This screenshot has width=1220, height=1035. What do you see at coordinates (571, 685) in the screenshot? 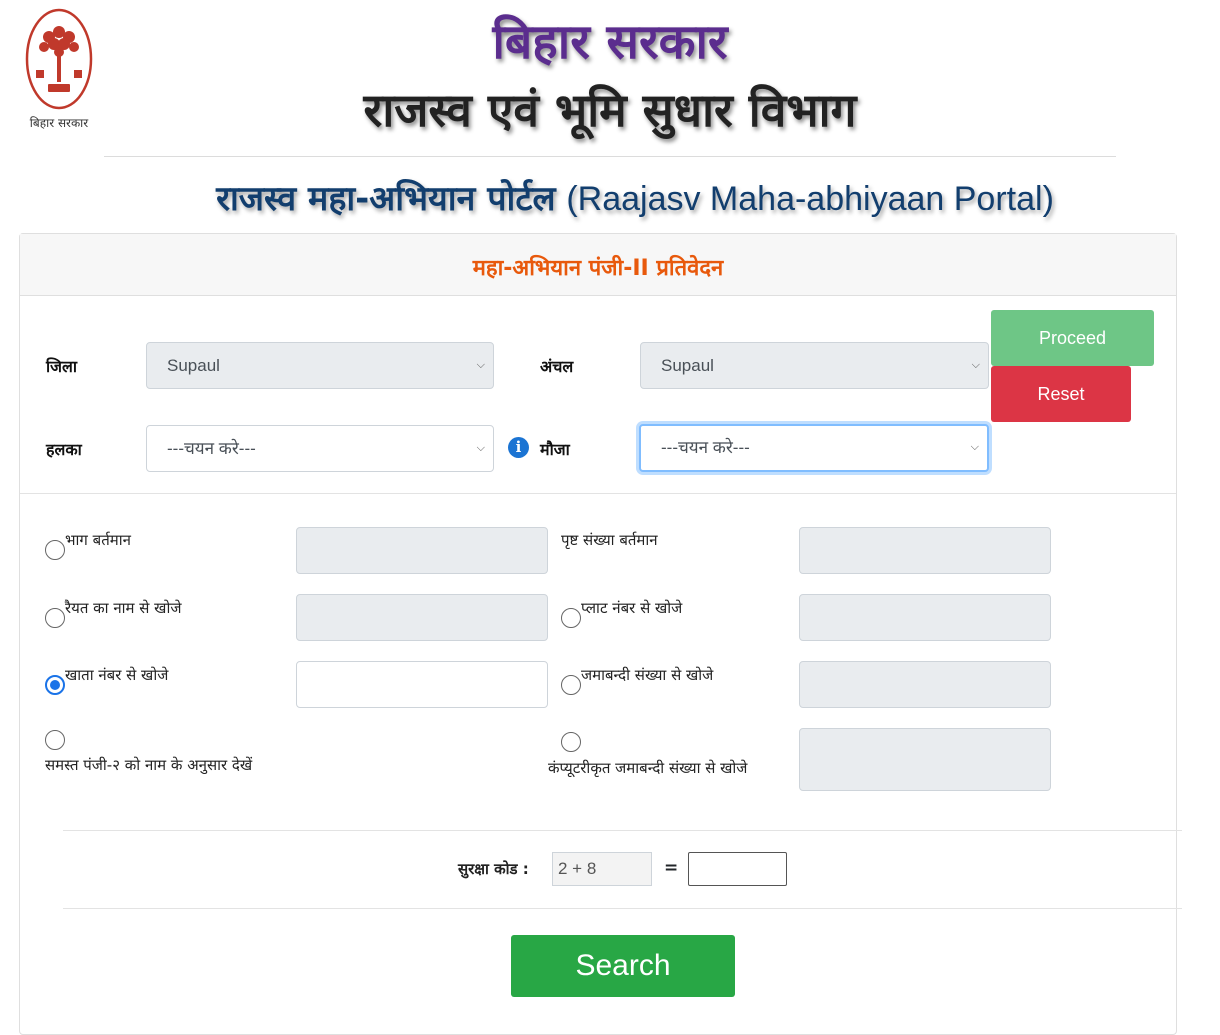
I see `jamabandi-radio` at bounding box center [571, 685].